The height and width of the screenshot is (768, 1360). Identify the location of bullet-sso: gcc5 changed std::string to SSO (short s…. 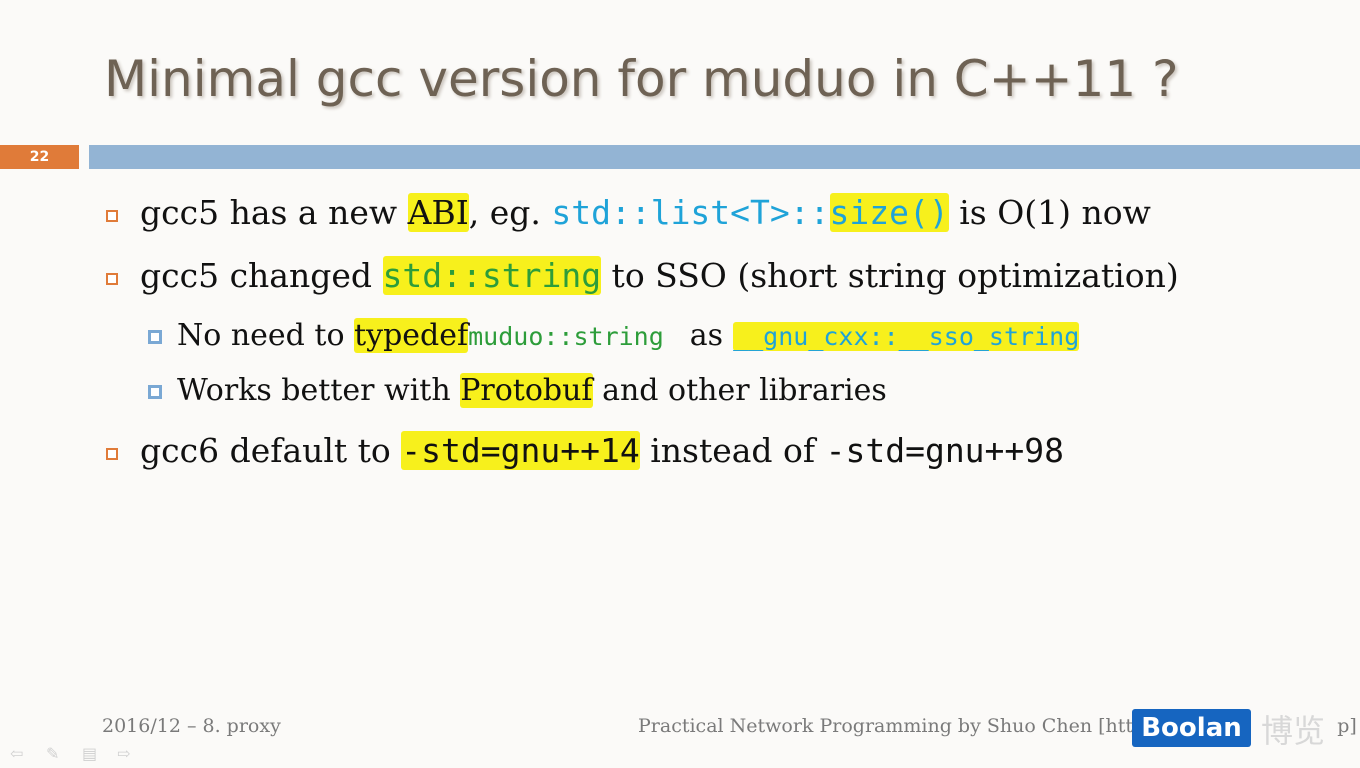
(659, 276).